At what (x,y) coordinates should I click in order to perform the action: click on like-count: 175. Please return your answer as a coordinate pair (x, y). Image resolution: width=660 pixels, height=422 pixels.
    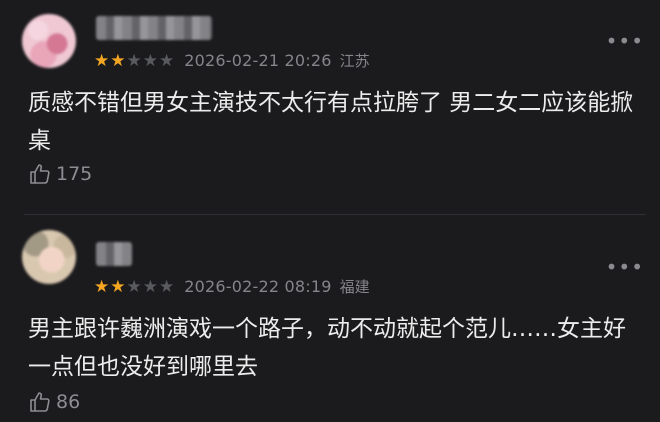
    Looking at the image, I should click on (74, 174).